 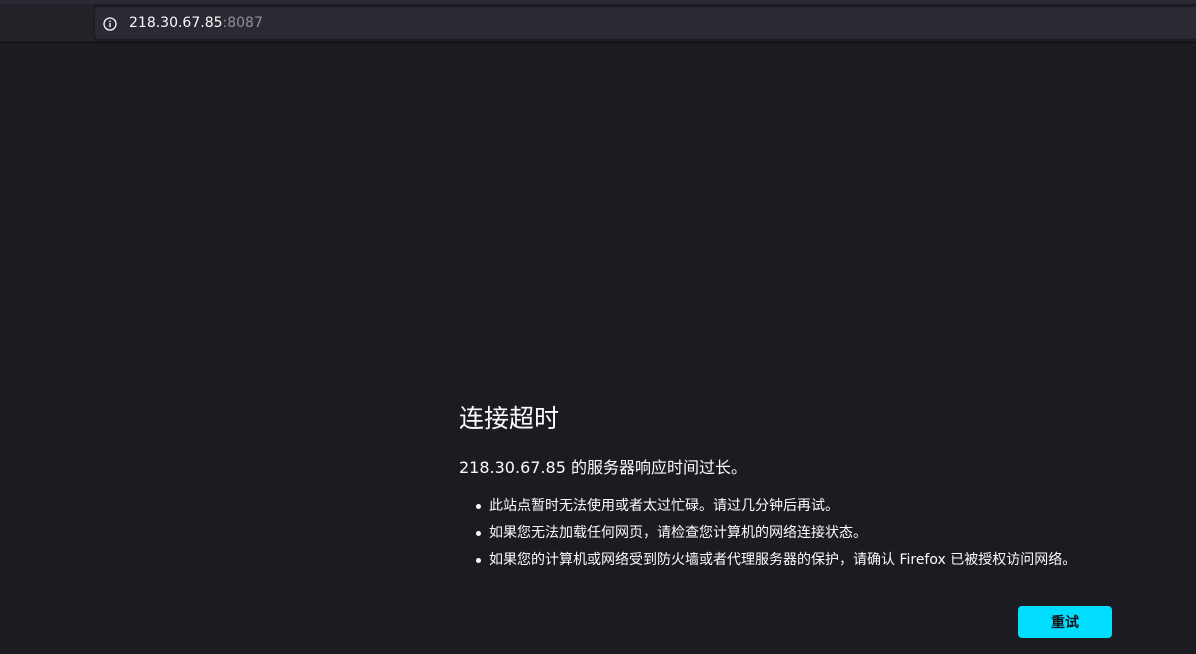 I want to click on url-port: :8087, so click(x=242, y=23).